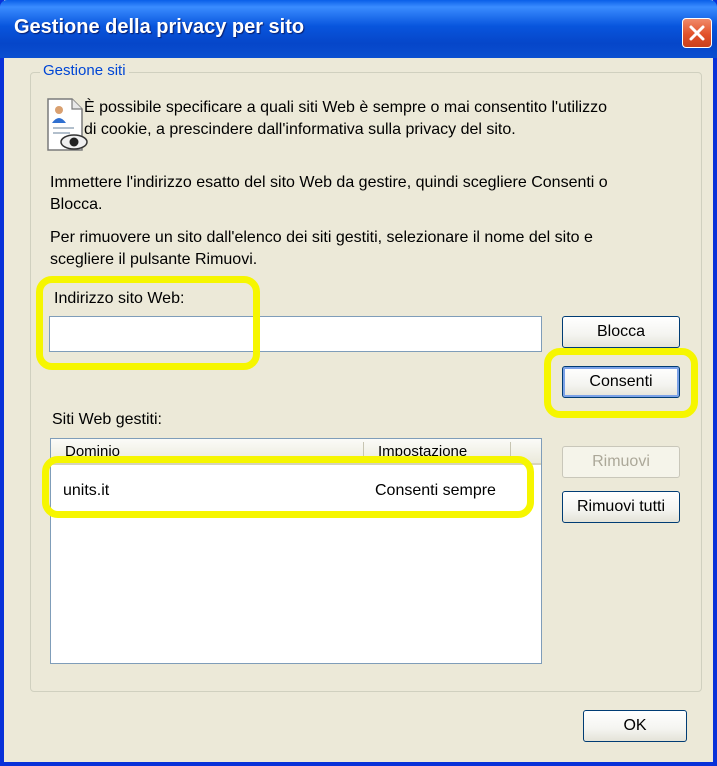 The width and height of the screenshot is (717, 766). I want to click on window-title: Gestione della privacy per sito, so click(159, 27).